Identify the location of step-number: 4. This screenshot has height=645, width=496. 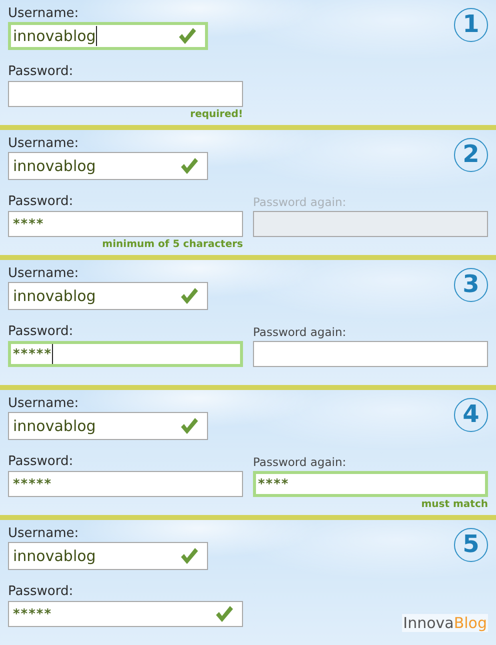
(471, 415).